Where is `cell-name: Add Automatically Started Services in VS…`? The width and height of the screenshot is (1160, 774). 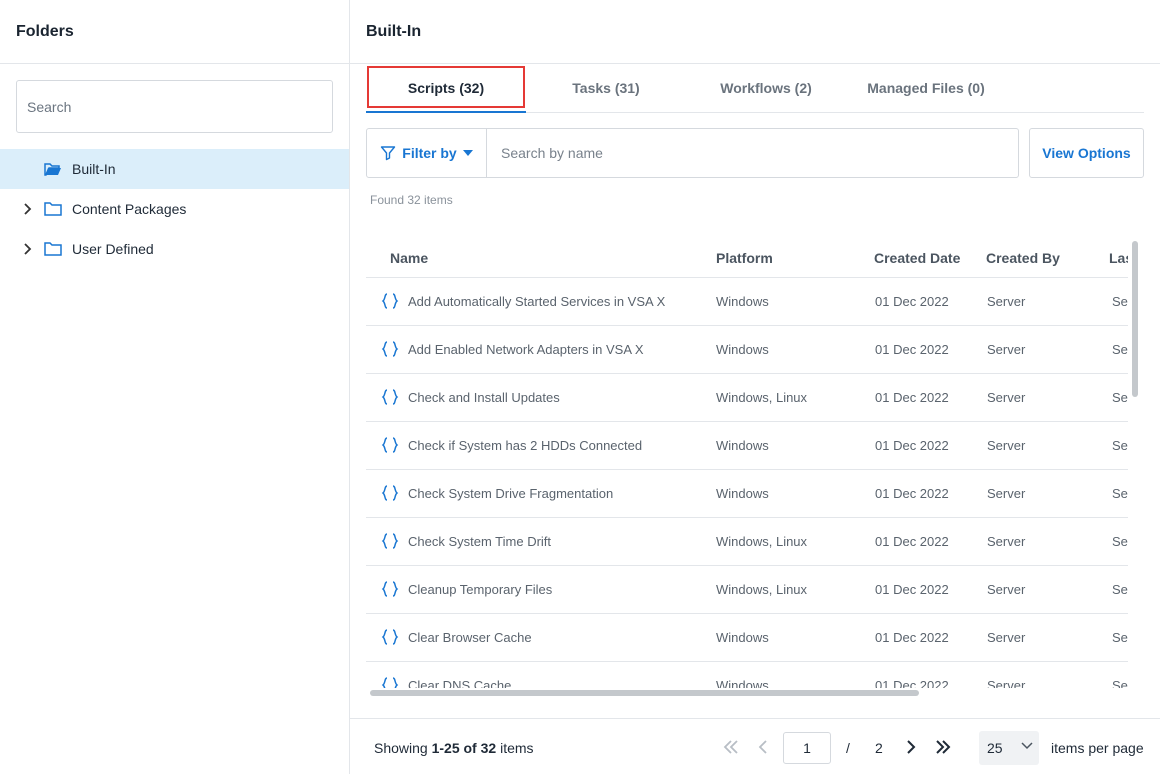 cell-name: Add Automatically Started Services in VS… is located at coordinates (536, 301).